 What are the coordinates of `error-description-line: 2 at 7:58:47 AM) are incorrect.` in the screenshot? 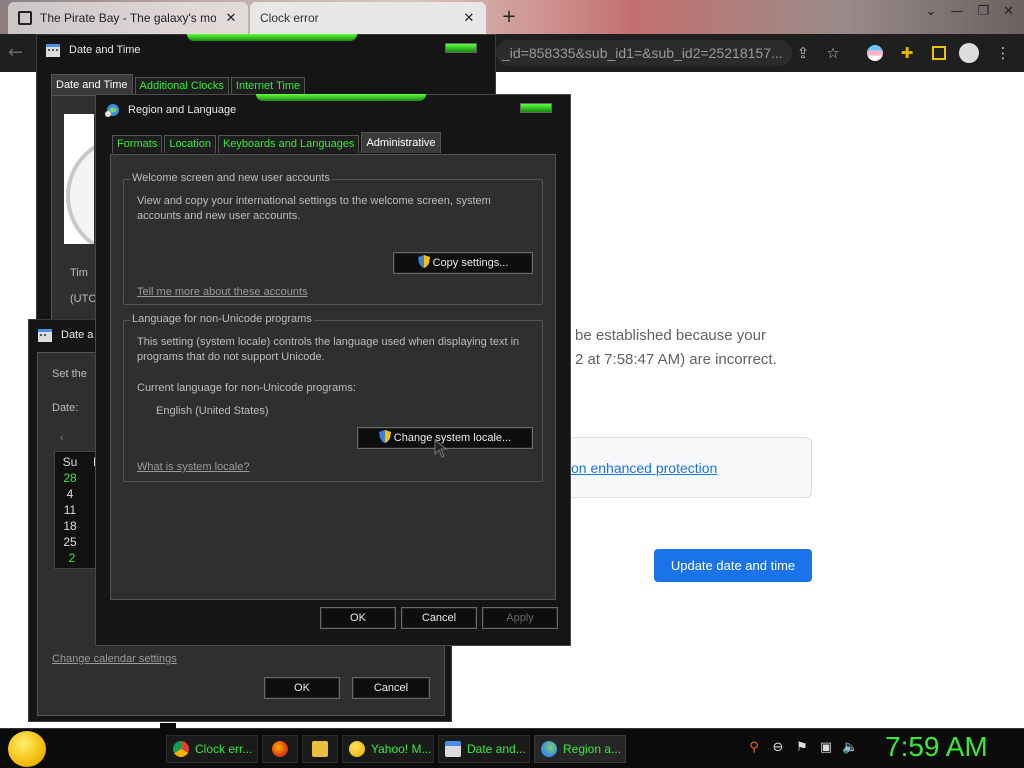 It's located at (676, 359).